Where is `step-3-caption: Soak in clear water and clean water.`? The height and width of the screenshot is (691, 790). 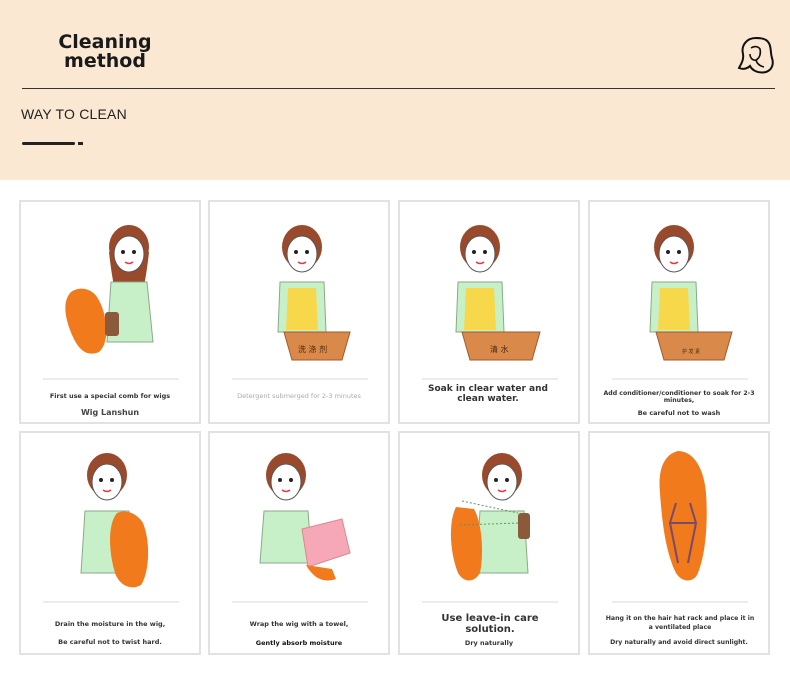
step-3-caption: Soak in clear water and clean water. is located at coordinates (488, 394).